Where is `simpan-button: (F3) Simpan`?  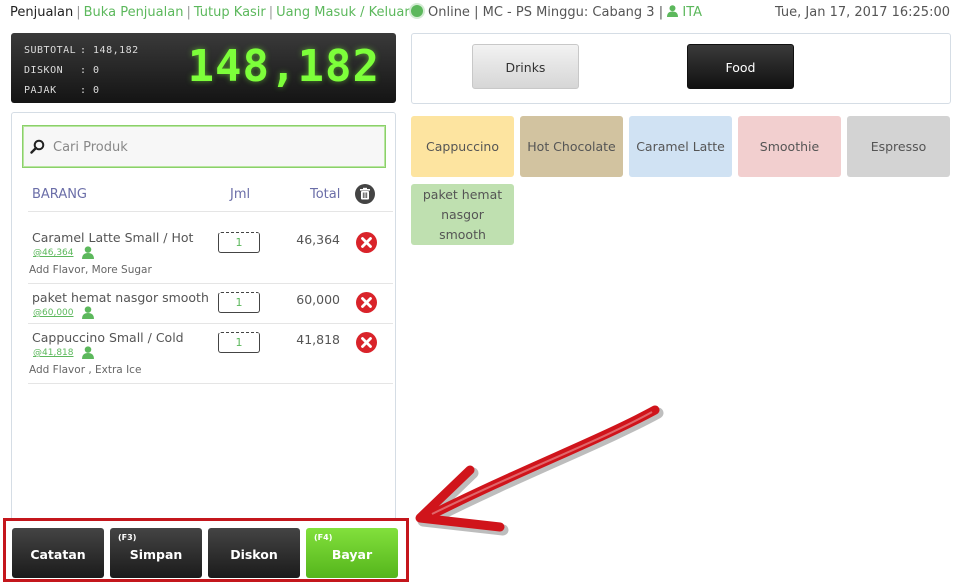 simpan-button: (F3) Simpan is located at coordinates (156, 553).